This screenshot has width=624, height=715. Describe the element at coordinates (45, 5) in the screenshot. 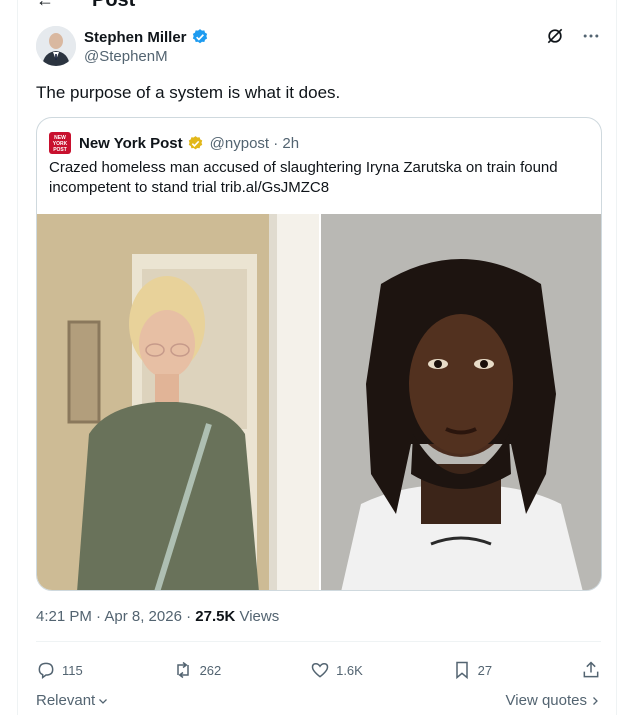

I see `arrow-left-icon: ←` at that location.